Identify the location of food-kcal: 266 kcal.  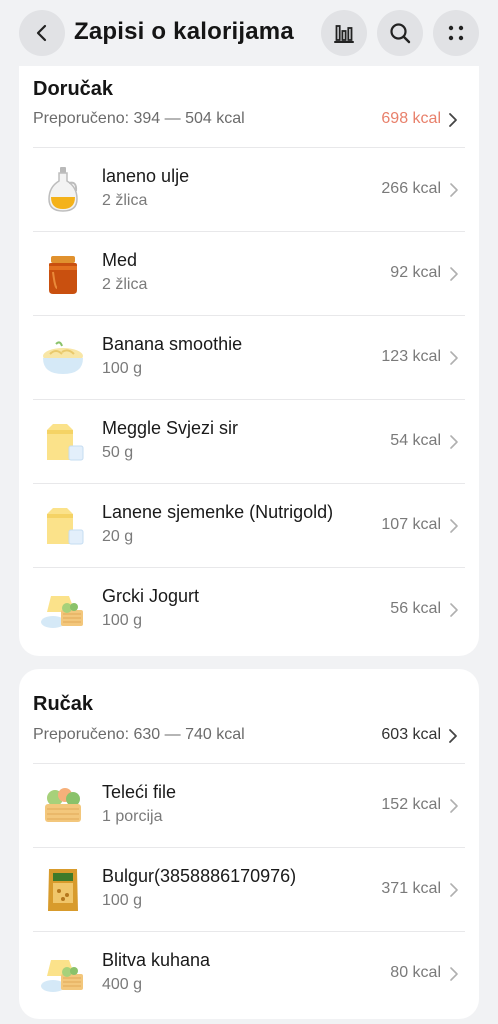
(411, 188).